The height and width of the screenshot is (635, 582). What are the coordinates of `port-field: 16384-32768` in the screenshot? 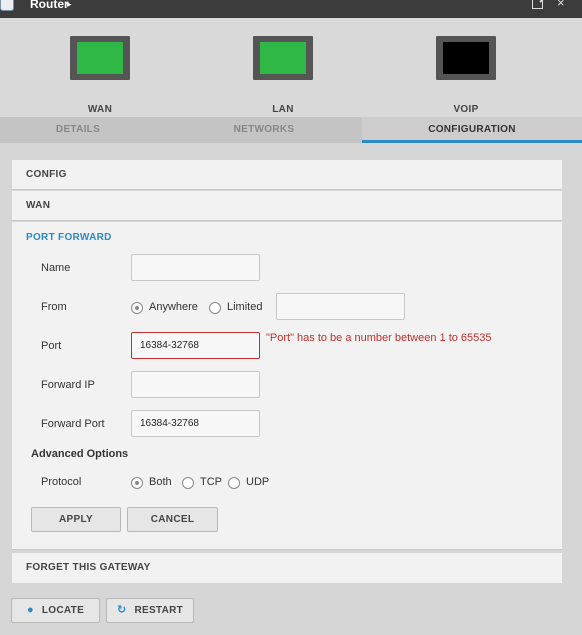 It's located at (195, 345).